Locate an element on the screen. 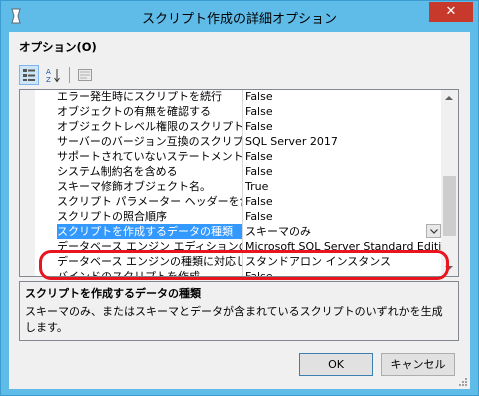  property-pages-icon is located at coordinates (85, 75).